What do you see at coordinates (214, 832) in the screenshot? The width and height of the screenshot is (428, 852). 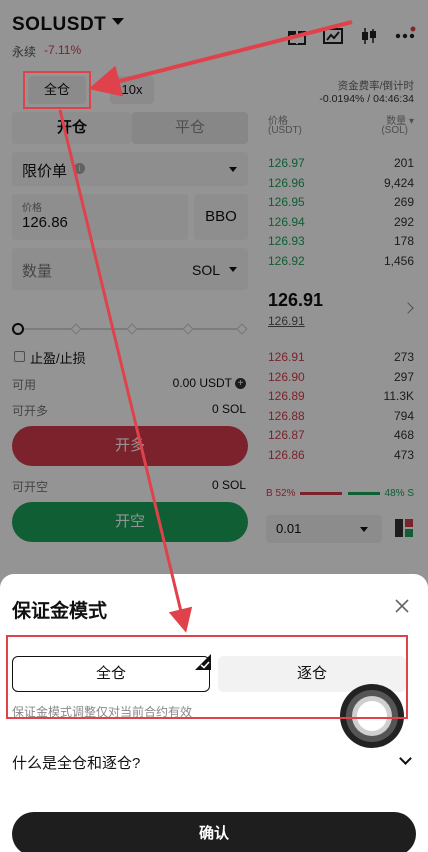 I see `confirm-button: 确认` at bounding box center [214, 832].